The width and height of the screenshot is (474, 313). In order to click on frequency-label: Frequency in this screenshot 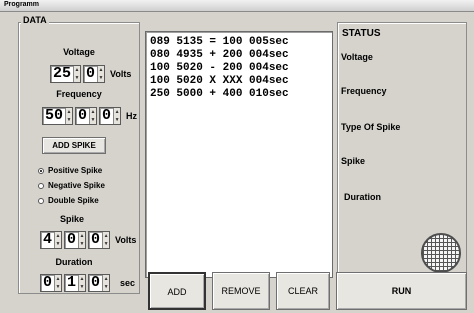, I will do `click(79, 94)`.